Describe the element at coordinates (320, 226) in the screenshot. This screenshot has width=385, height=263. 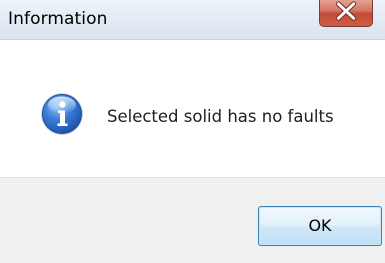
I see `ok-button: OK` at that location.